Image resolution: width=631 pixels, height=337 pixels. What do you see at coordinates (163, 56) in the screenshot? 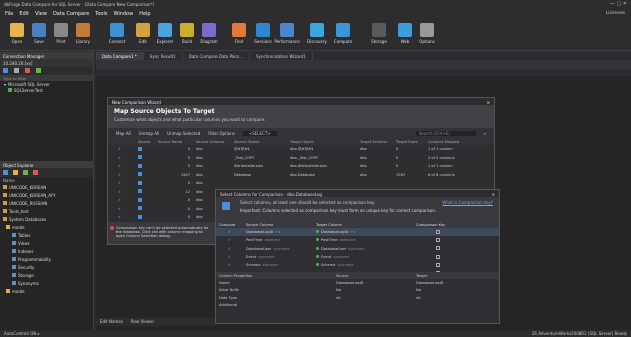
I see `tab-sync-result: Sync Result1` at bounding box center [163, 56].